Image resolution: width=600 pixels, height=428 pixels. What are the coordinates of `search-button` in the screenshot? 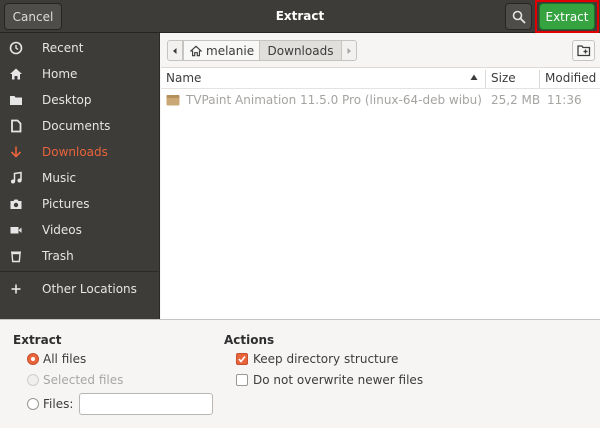 It's located at (518, 16).